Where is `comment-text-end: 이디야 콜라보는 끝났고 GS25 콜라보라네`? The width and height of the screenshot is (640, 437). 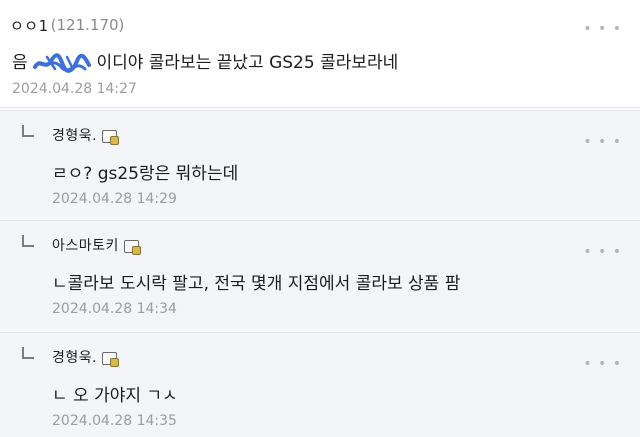
comment-text-end: 이디야 콜라보는 끝났고 GS25 콜라보라네 is located at coordinates (247, 63).